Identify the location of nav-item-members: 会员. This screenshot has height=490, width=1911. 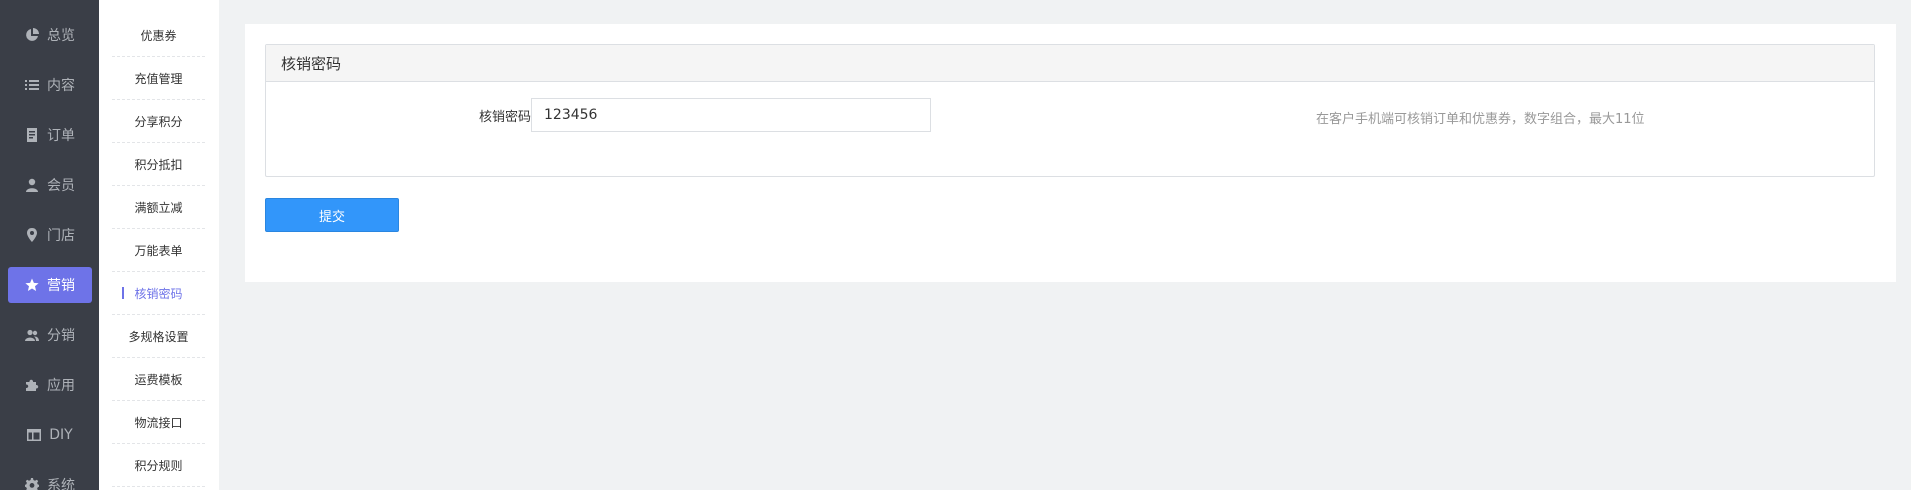
(50, 185).